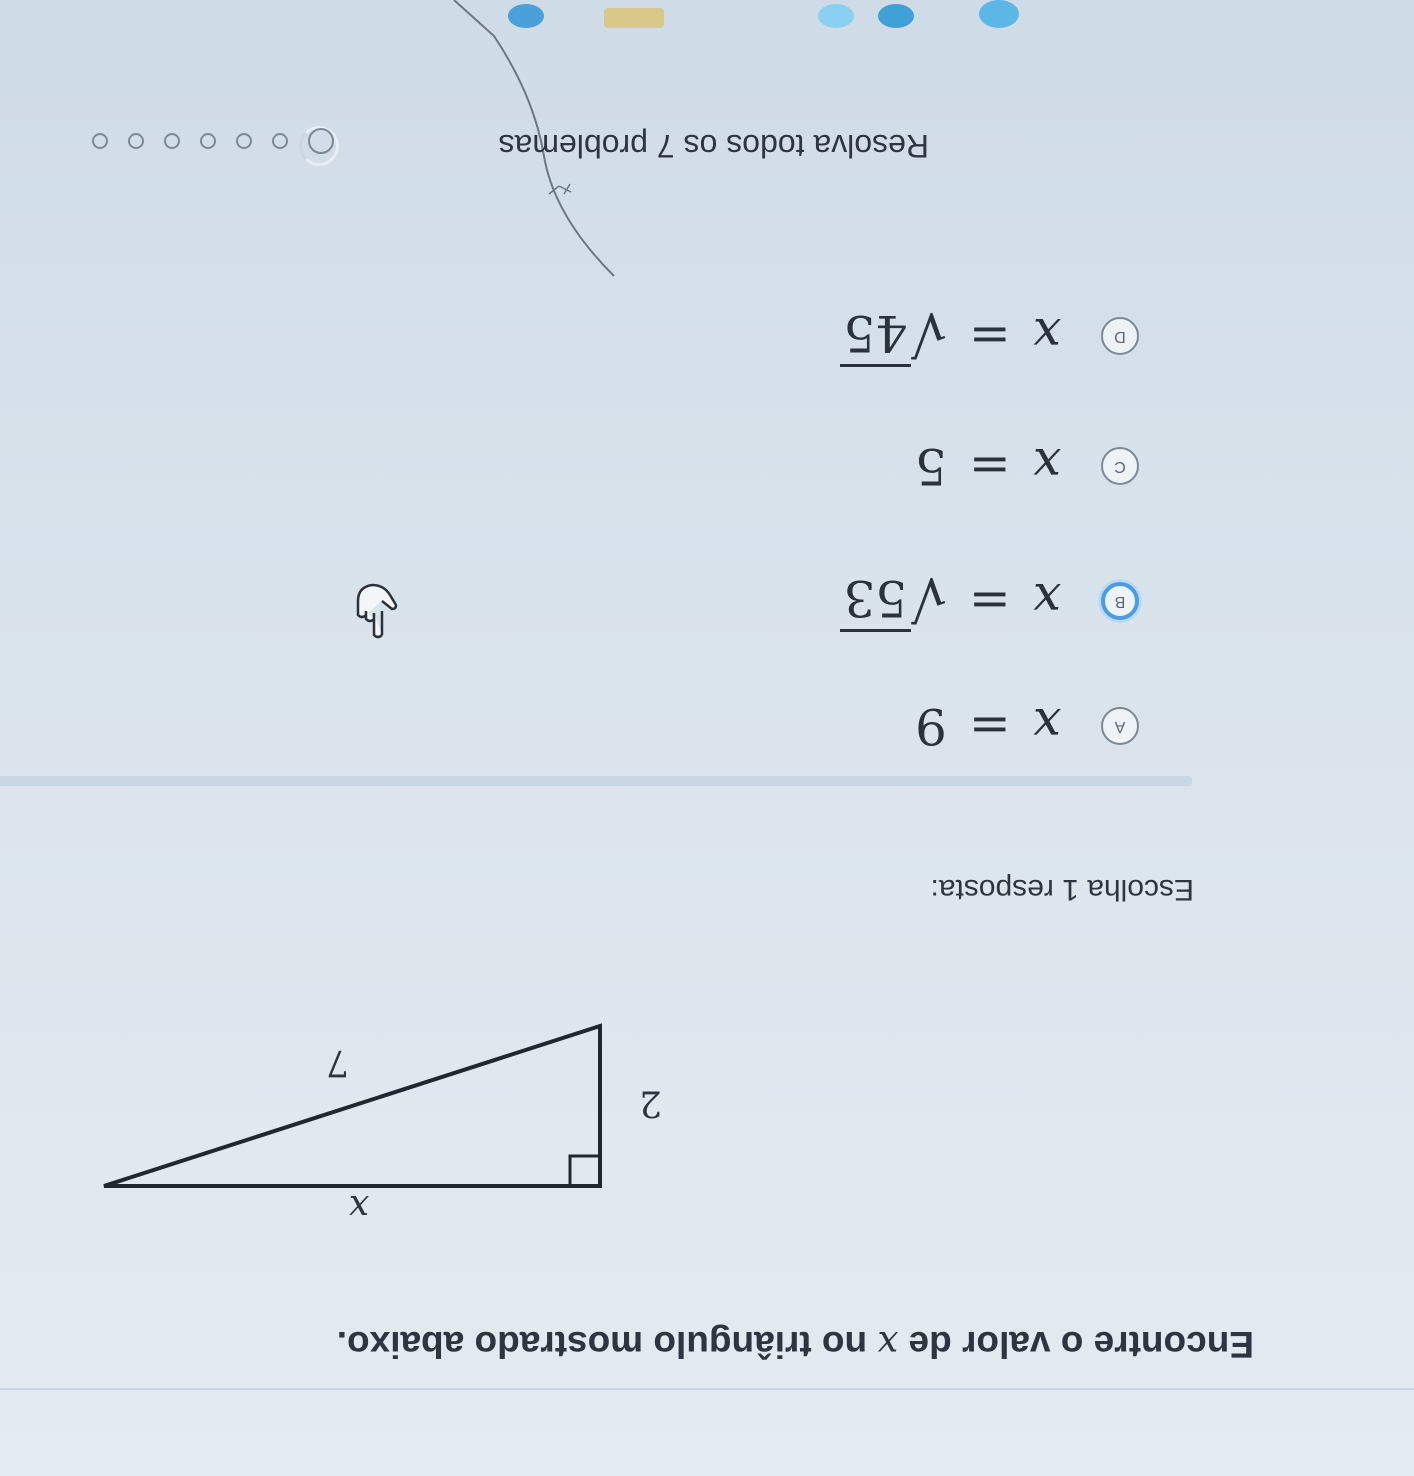 Image resolution: width=1414 pixels, height=1476 pixels. I want to click on radio-b-selected: B, so click(1120, 601).